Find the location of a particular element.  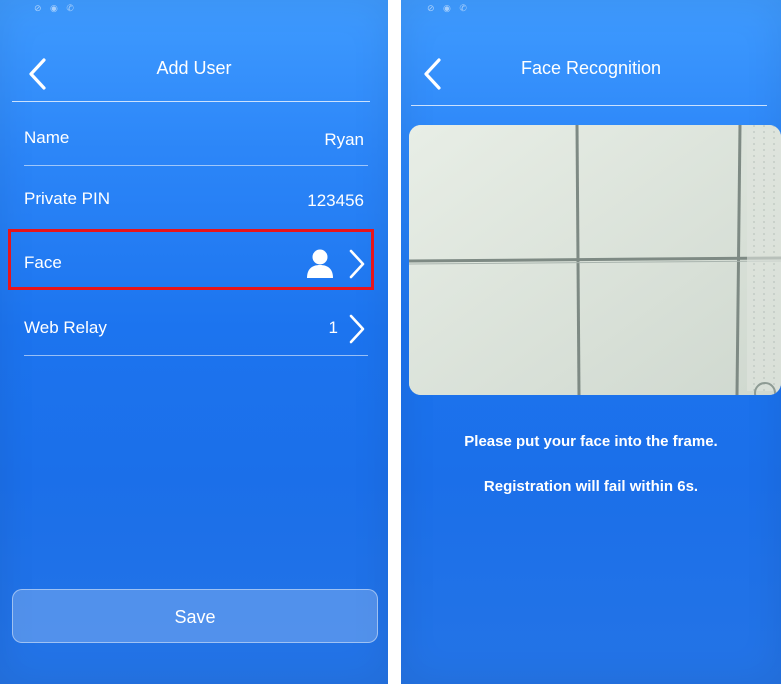

page-title: Add User is located at coordinates (194, 68).